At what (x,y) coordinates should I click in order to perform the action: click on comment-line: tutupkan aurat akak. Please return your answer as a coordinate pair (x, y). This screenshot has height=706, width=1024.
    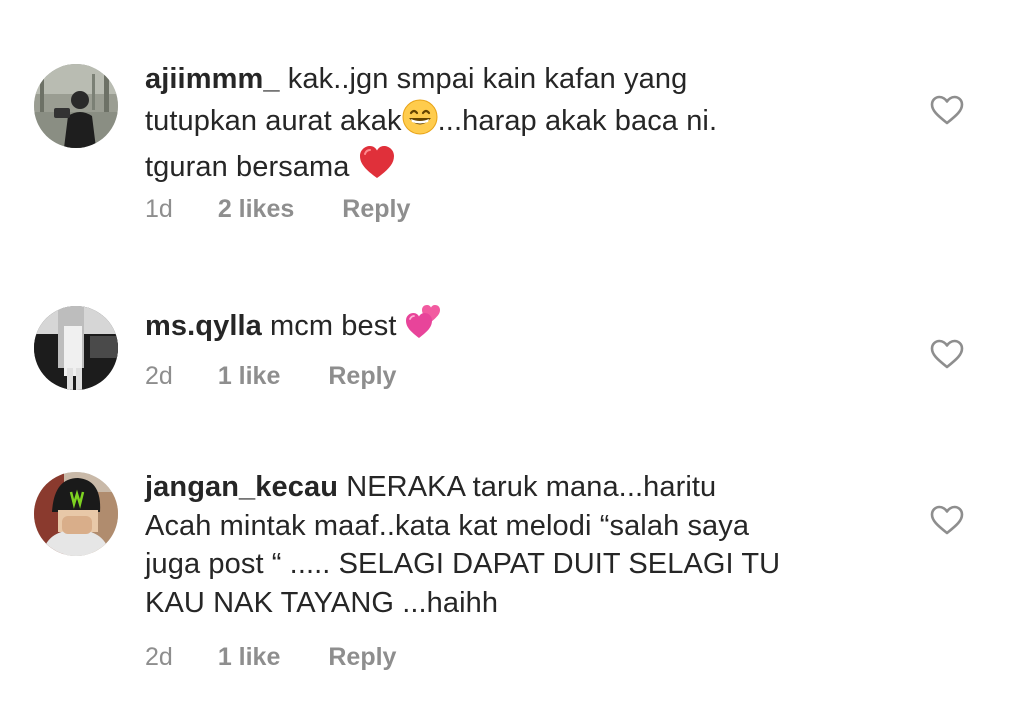
    Looking at the image, I should click on (273, 120).